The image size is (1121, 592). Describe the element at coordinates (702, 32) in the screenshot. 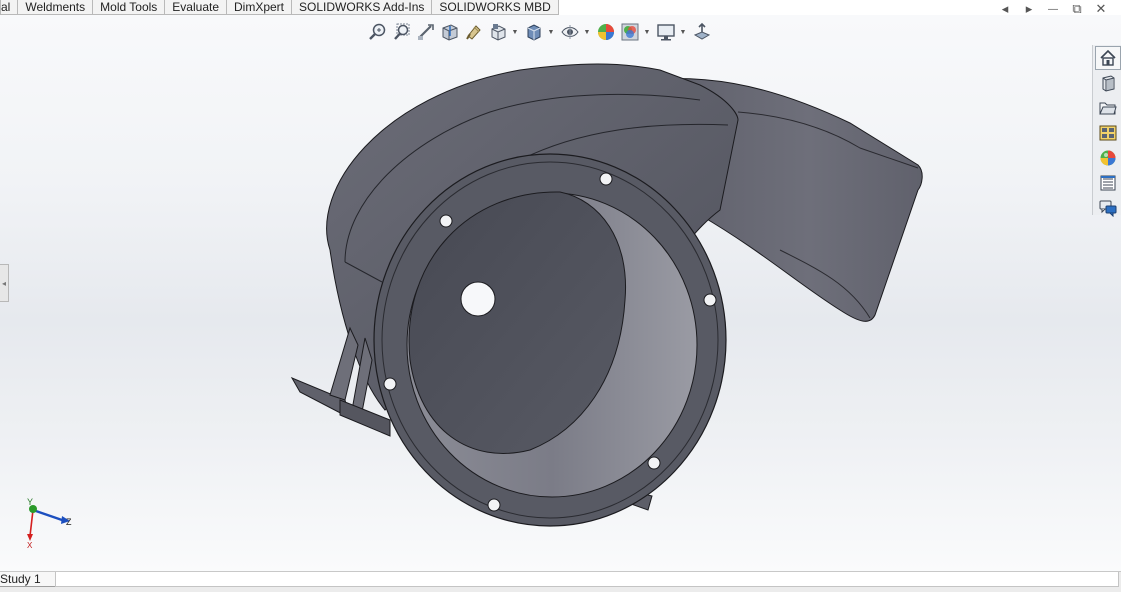

I see `rotate-view-icon` at that location.